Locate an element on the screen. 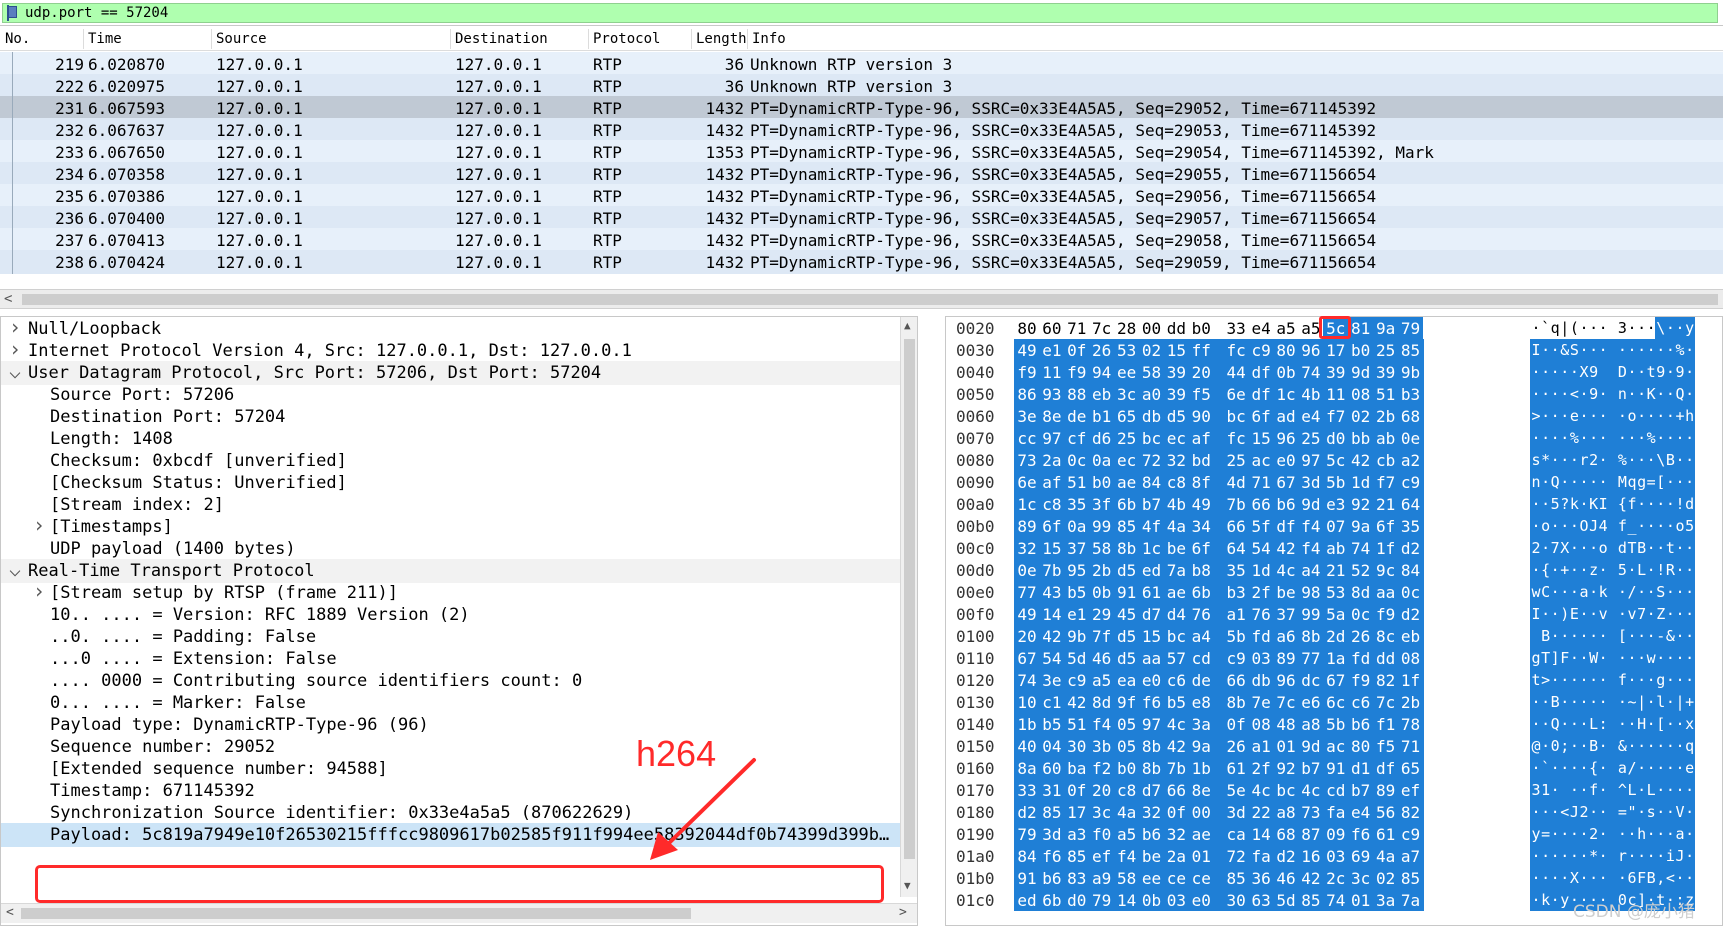 The height and width of the screenshot is (926, 1723). hex-byte: ed is located at coordinates (1027, 900).